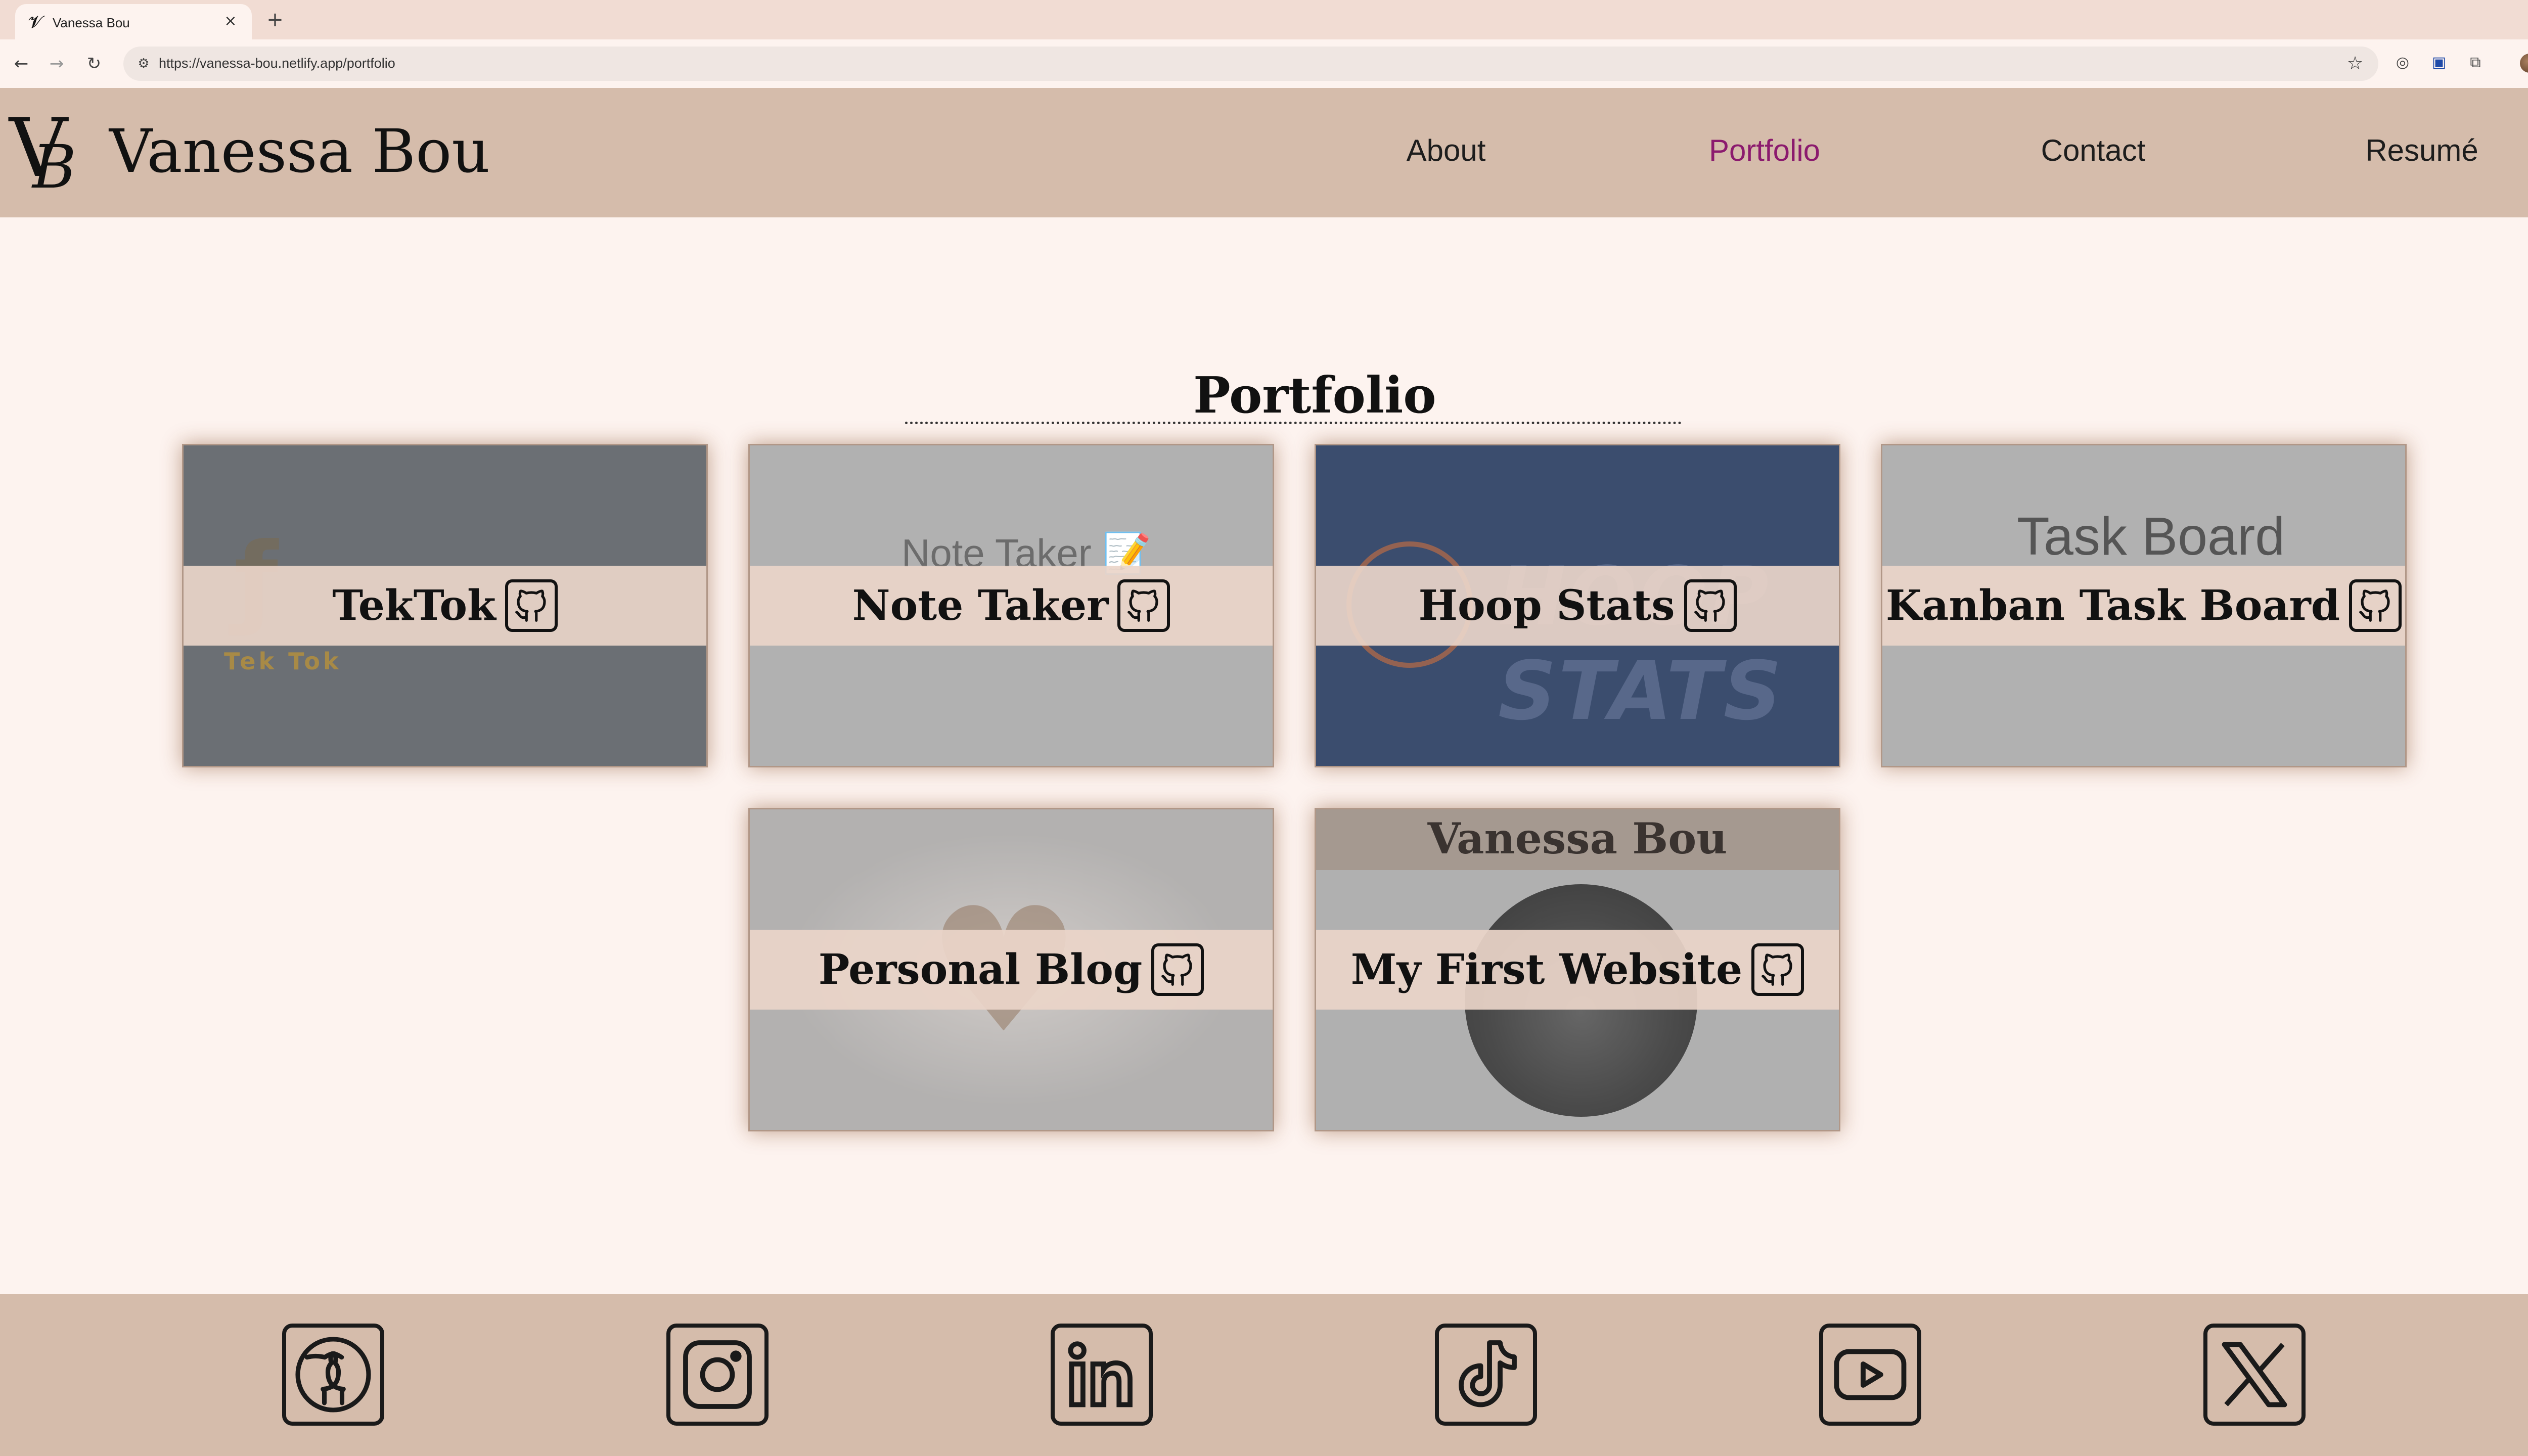 The height and width of the screenshot is (1456, 2528). What do you see at coordinates (54, 167) in the screenshot?
I see `logo-letter-b: B` at bounding box center [54, 167].